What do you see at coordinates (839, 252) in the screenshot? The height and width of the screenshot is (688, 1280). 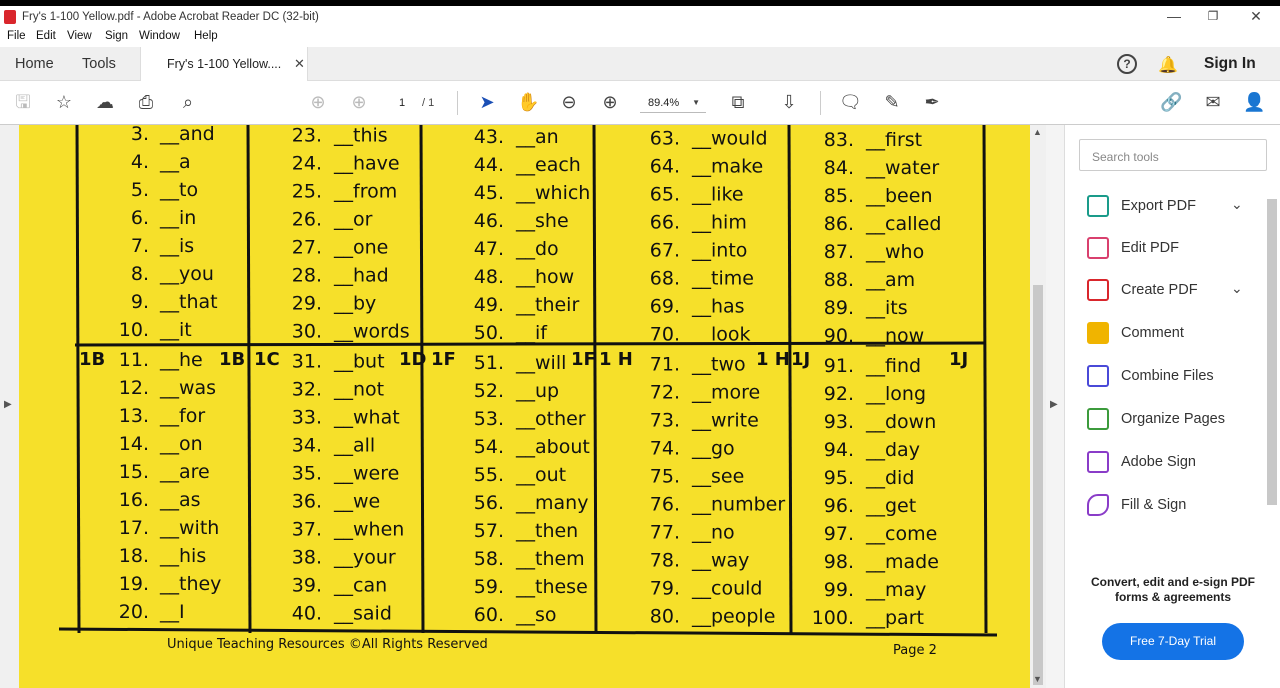 I see `word-number: 87.` at bounding box center [839, 252].